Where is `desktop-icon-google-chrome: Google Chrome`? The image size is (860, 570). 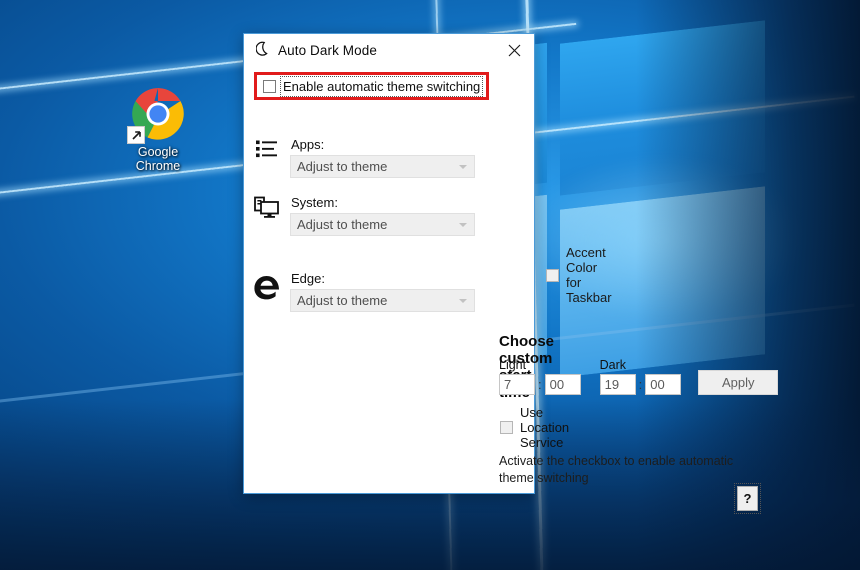
desktop-icon-google-chrome: Google Chrome is located at coordinates (158, 129).